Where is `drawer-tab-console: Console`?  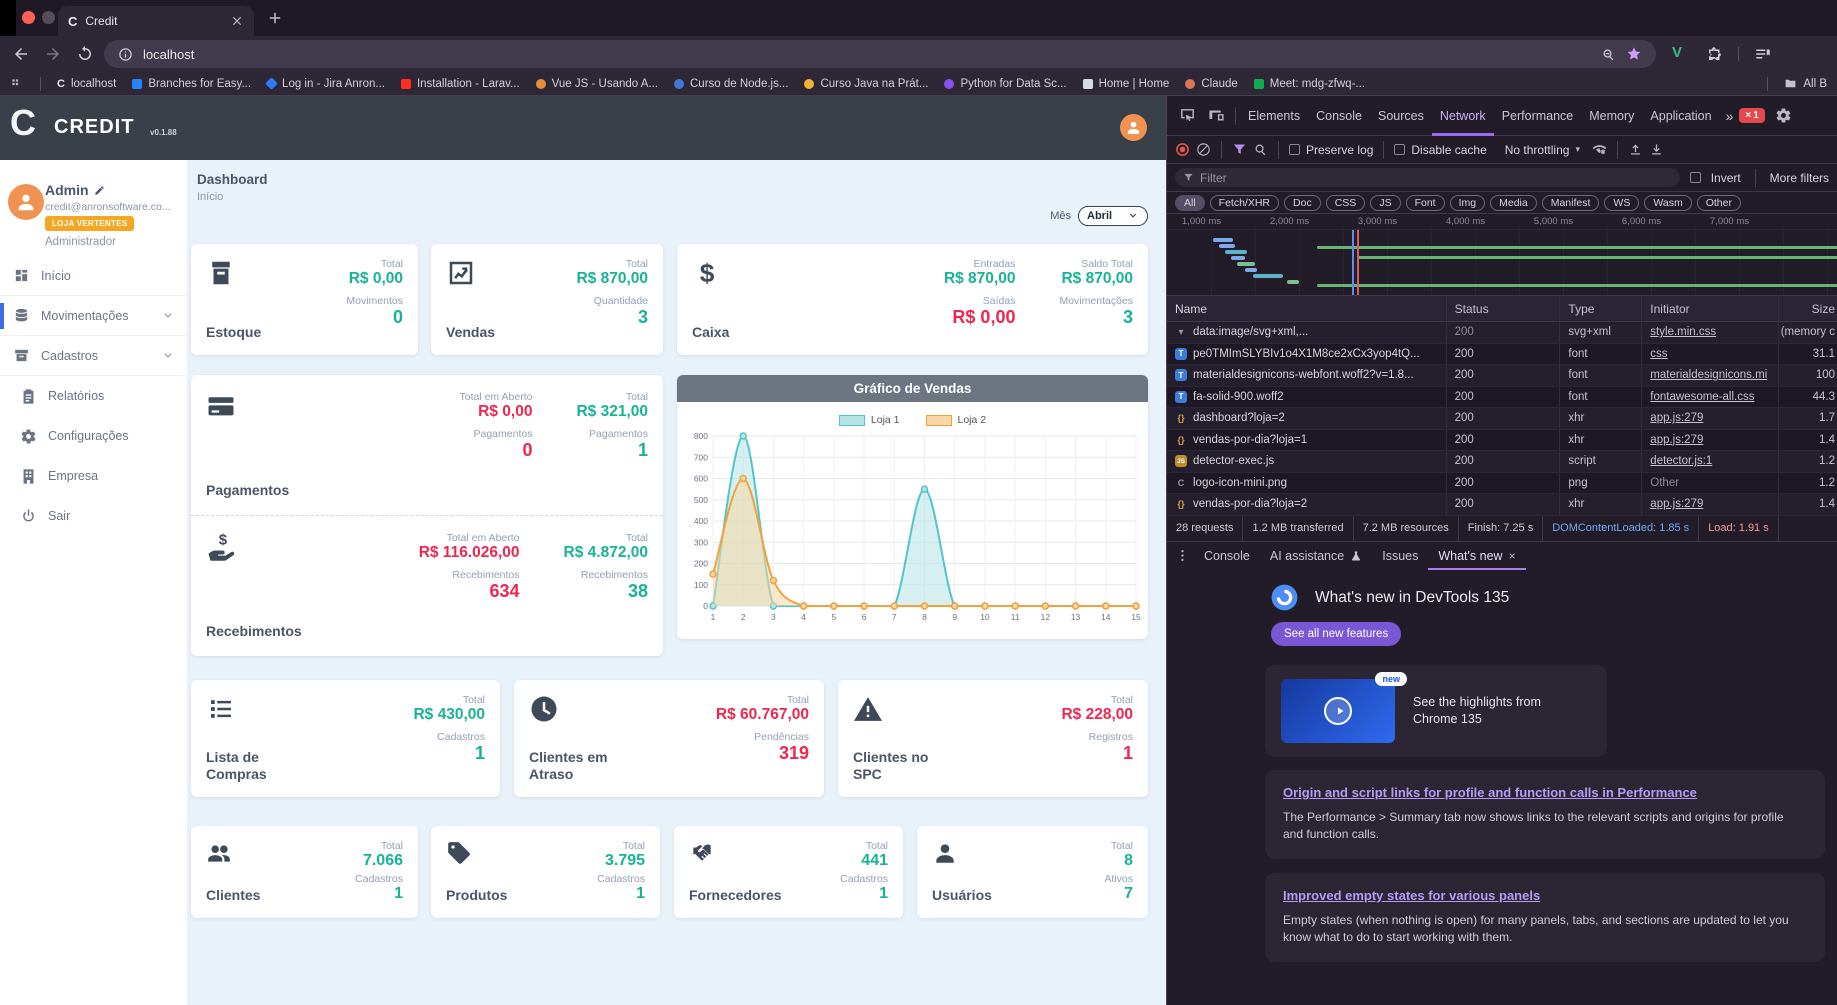
drawer-tab-console: Console is located at coordinates (1227, 556).